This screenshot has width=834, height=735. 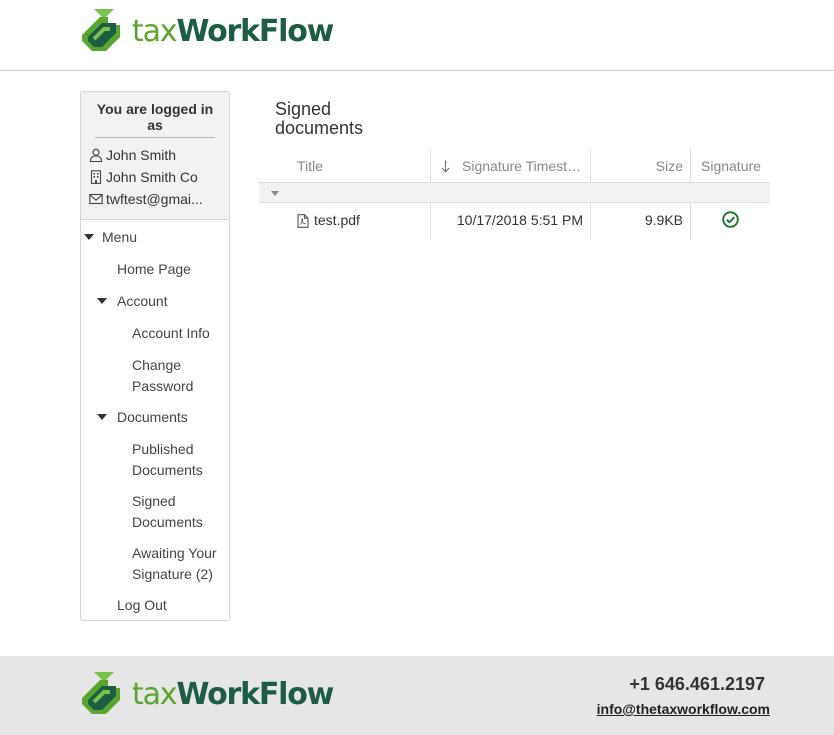 What do you see at coordinates (445, 166) in the screenshot?
I see `sort-down-arrow-icon` at bounding box center [445, 166].